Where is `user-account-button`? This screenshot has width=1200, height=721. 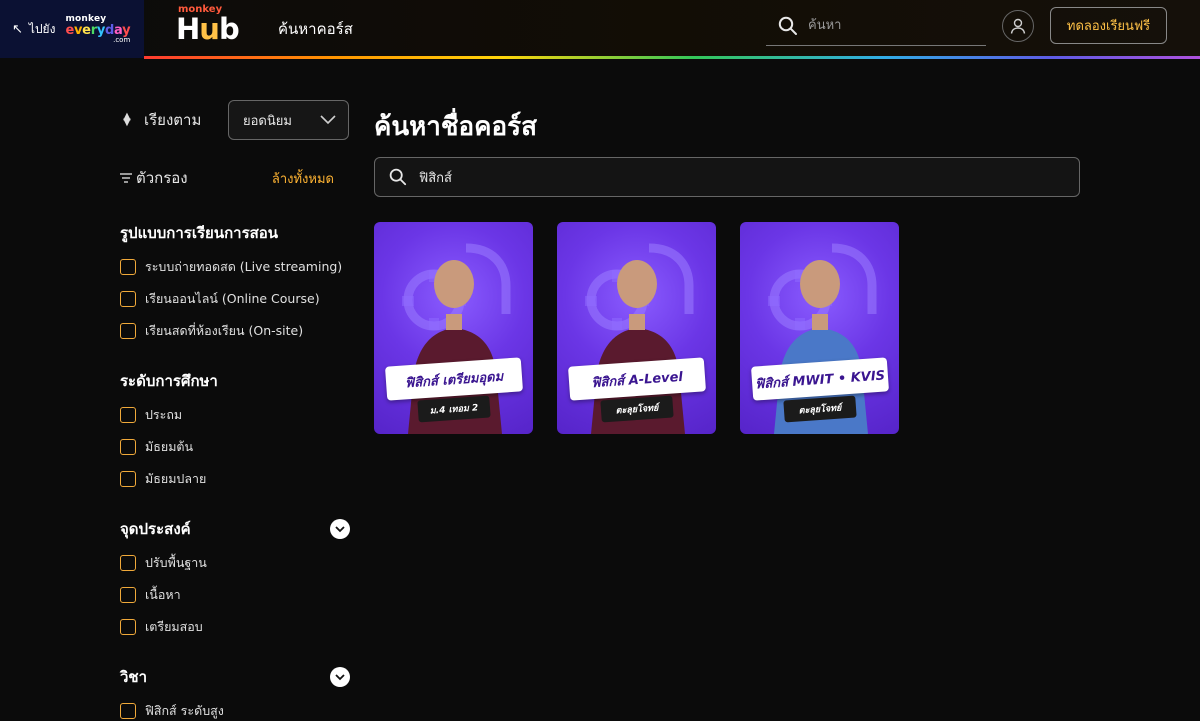
user-account-button is located at coordinates (1018, 26).